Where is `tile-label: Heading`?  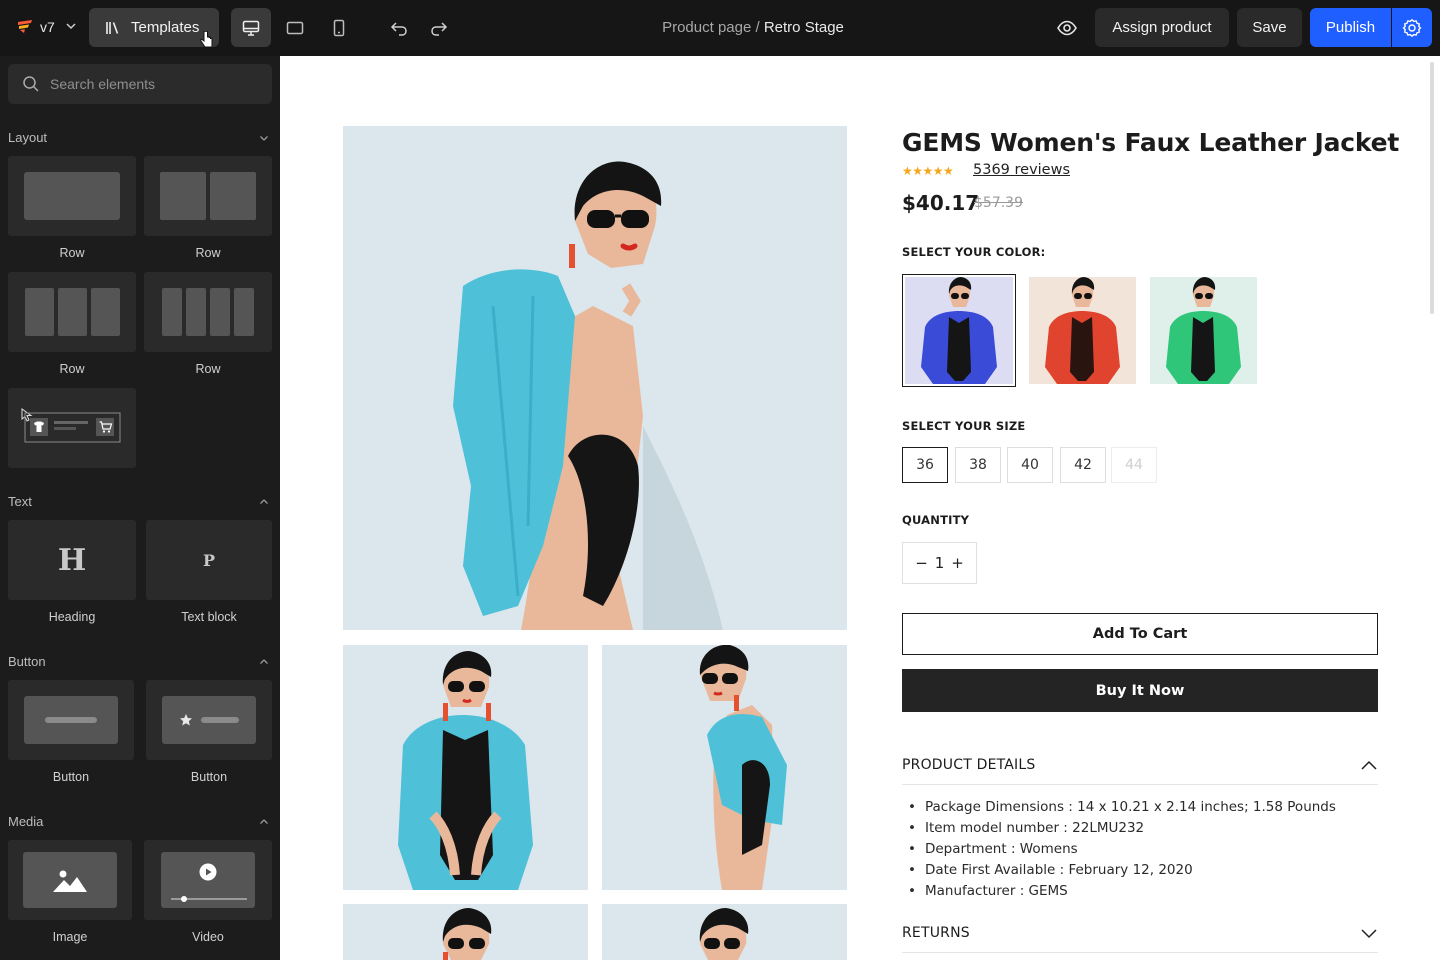 tile-label: Heading is located at coordinates (72, 617).